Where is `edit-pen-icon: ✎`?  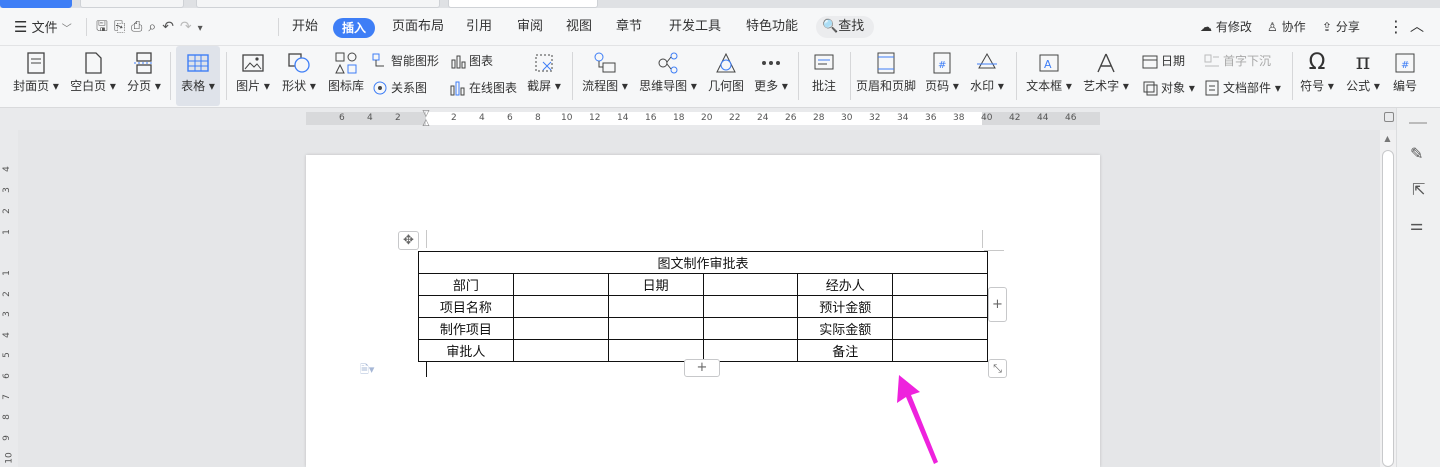 edit-pen-icon: ✎ is located at coordinates (1416, 153).